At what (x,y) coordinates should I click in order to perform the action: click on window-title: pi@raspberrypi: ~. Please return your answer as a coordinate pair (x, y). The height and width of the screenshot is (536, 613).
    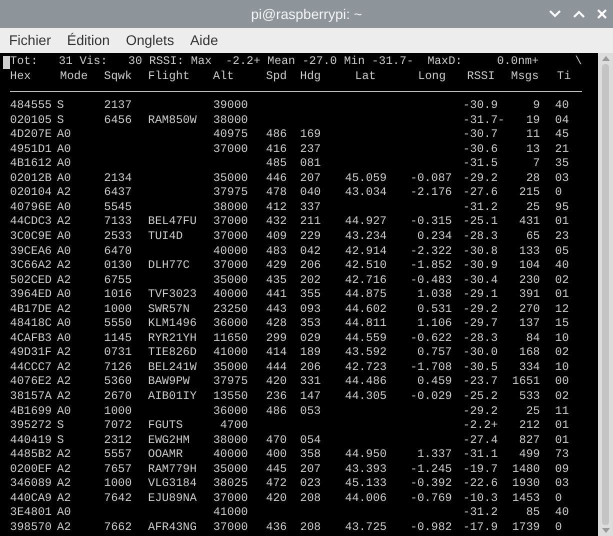
    Looking at the image, I should click on (306, 14).